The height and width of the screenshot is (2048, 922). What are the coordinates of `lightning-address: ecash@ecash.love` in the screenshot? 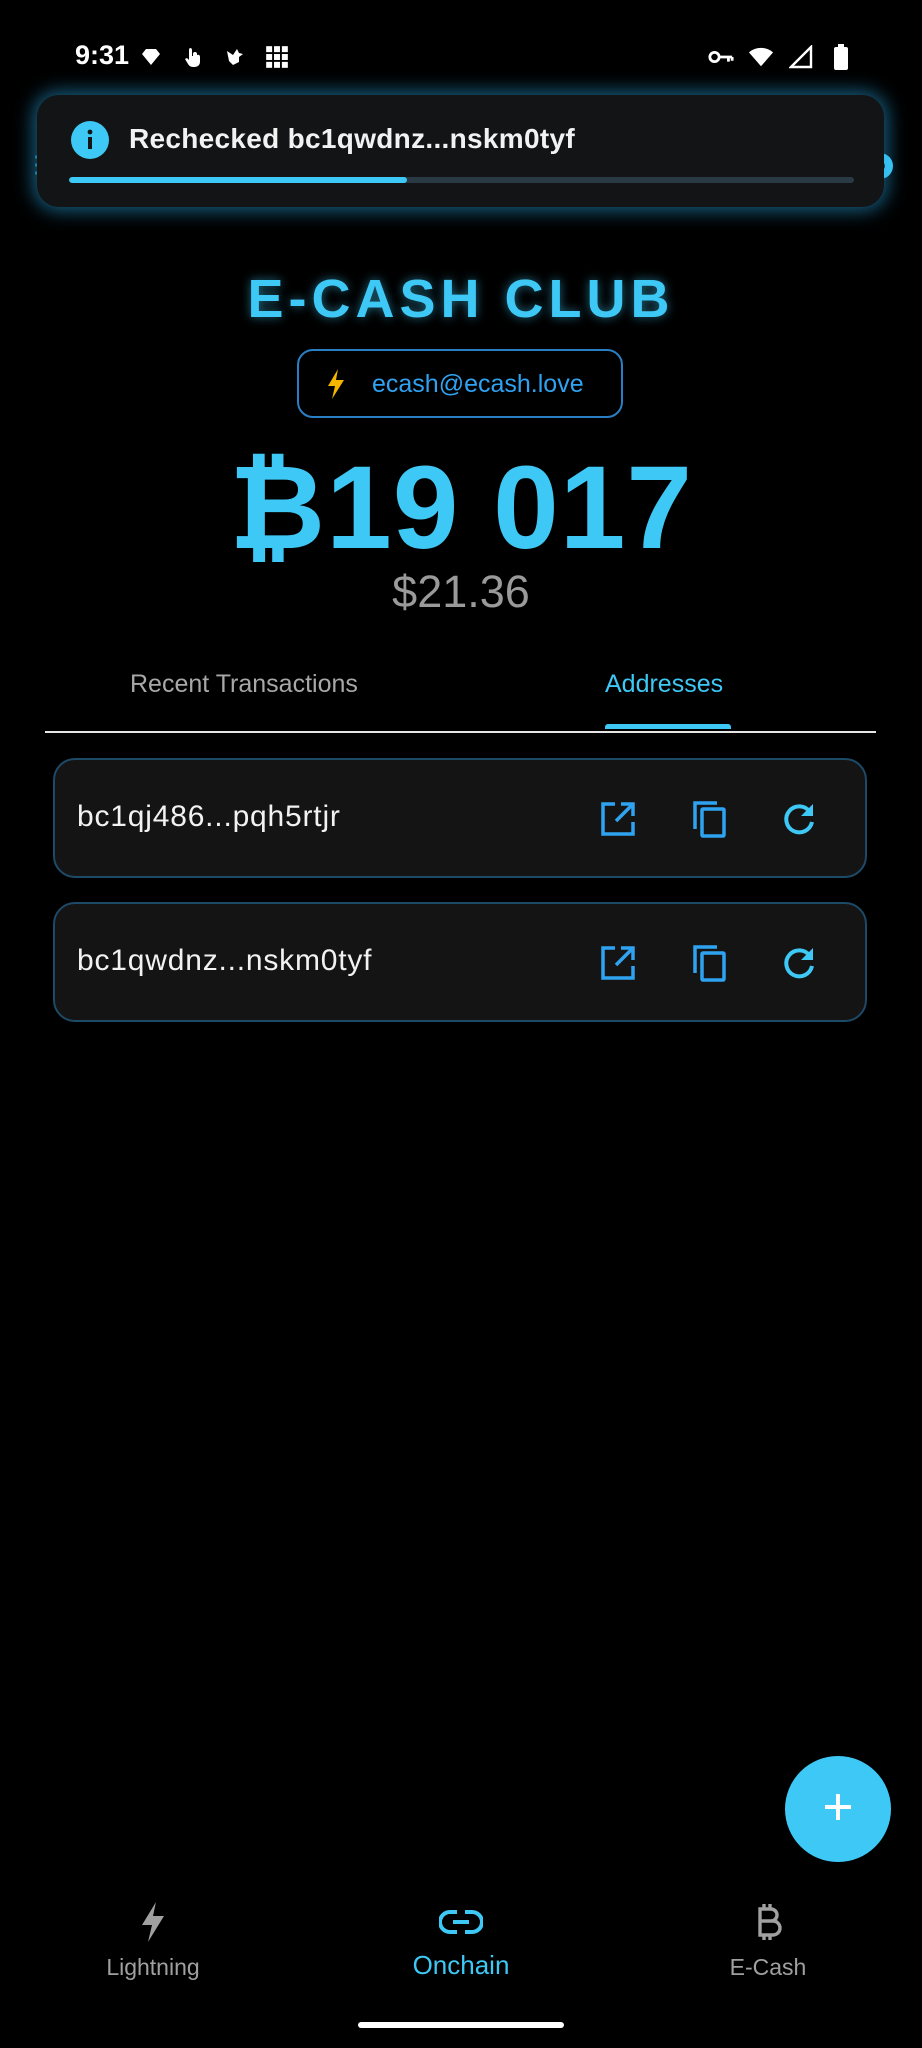 It's located at (478, 384).